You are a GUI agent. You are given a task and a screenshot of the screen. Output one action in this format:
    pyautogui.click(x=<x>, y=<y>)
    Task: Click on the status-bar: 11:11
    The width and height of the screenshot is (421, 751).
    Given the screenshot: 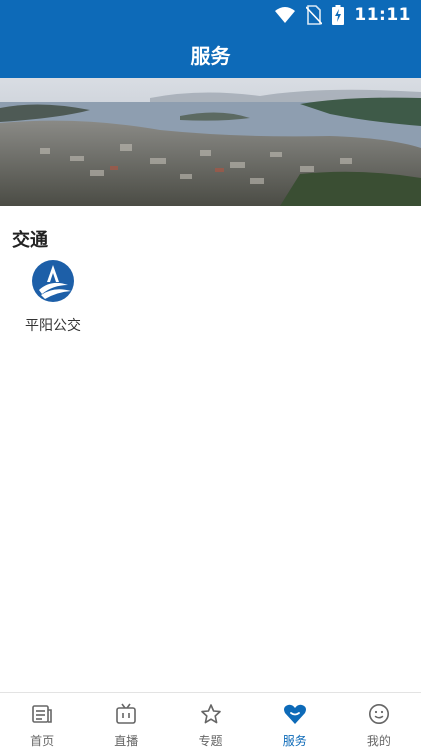 What is the action you would take?
    pyautogui.click(x=210, y=15)
    